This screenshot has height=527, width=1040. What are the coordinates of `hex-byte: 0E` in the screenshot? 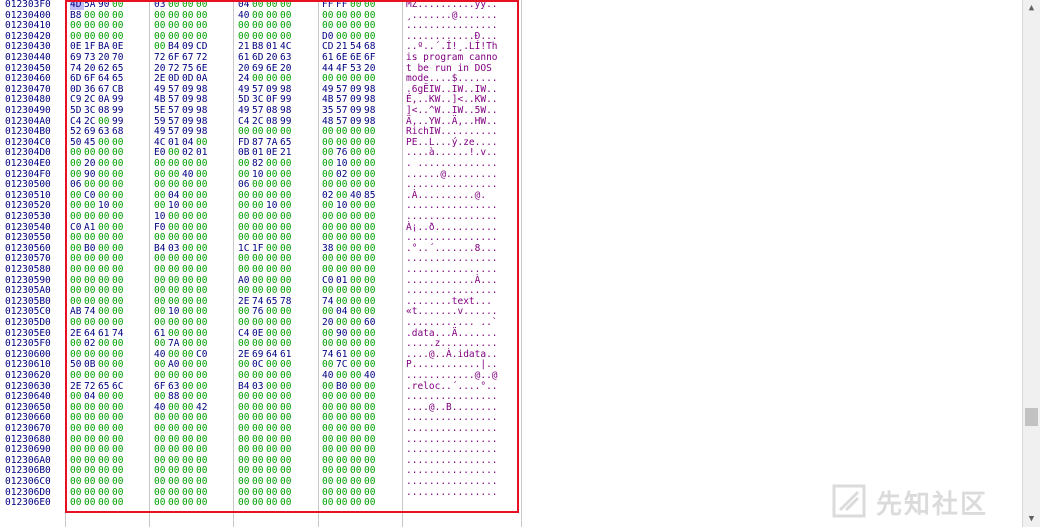 It's located at (273, 153).